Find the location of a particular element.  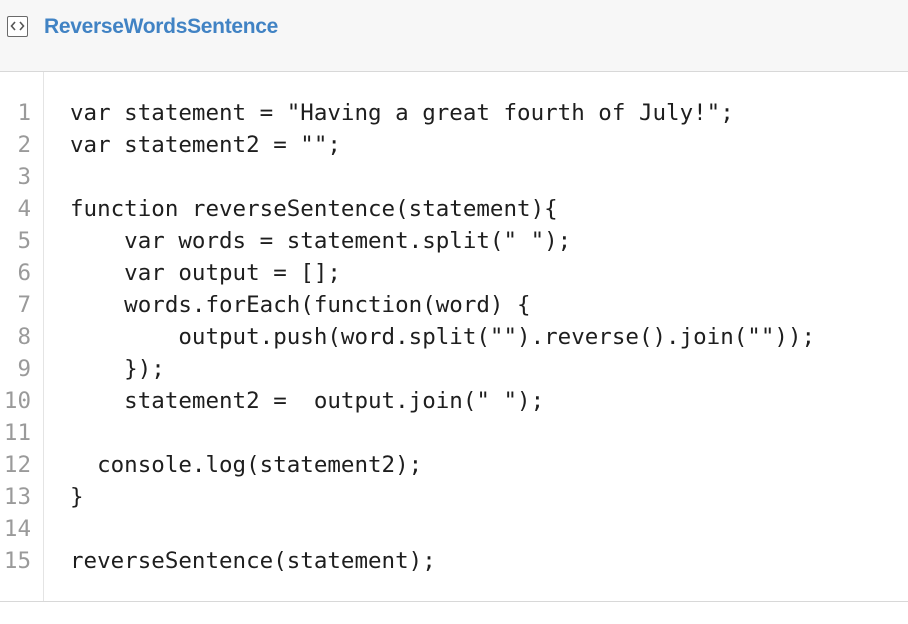

code-line: }); is located at coordinates (117, 369).